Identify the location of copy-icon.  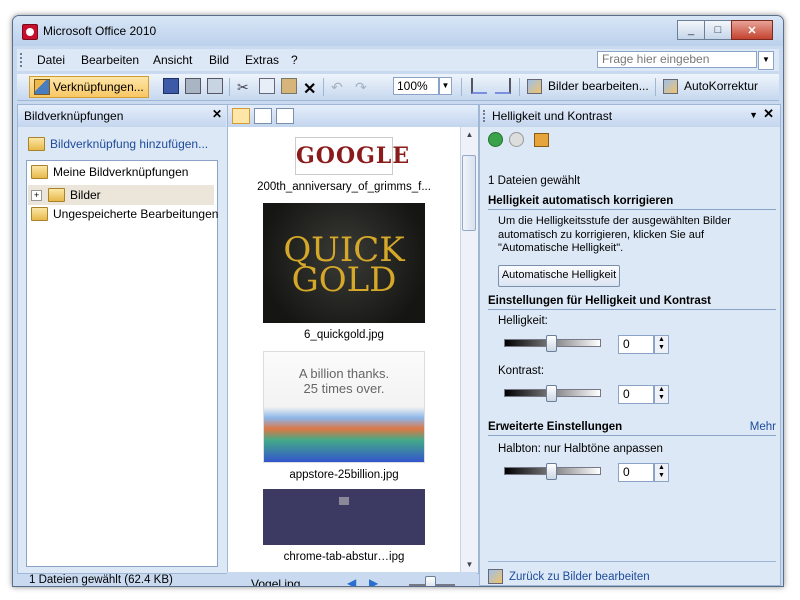
(267, 86).